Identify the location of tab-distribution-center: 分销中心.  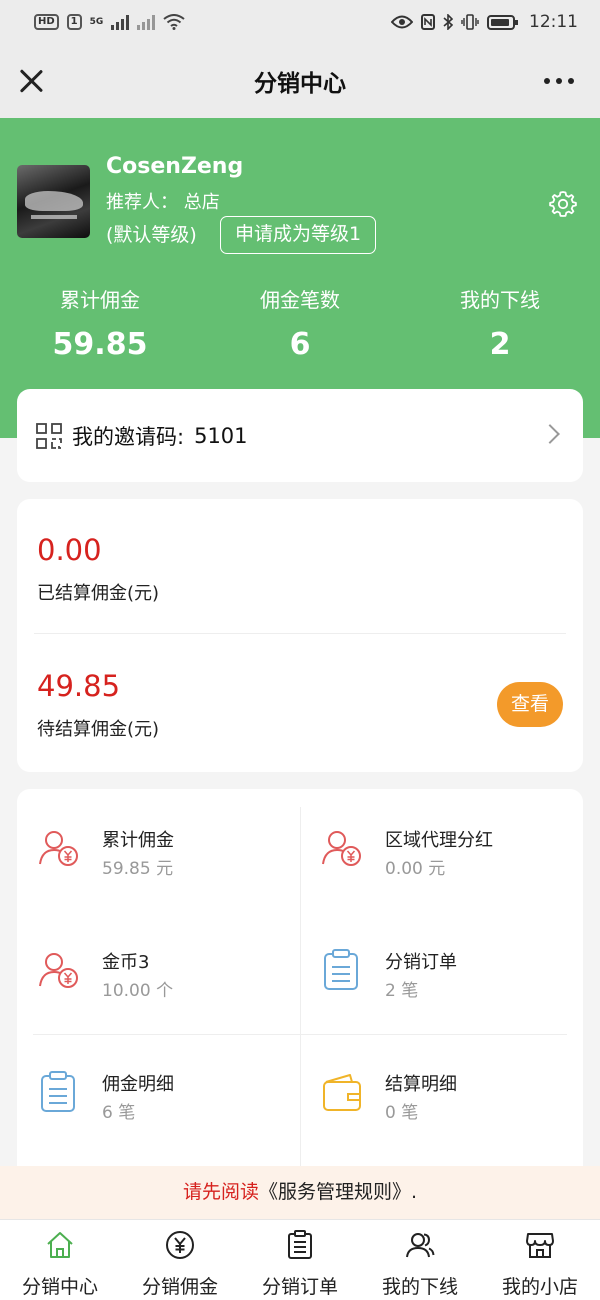
(60, 1260).